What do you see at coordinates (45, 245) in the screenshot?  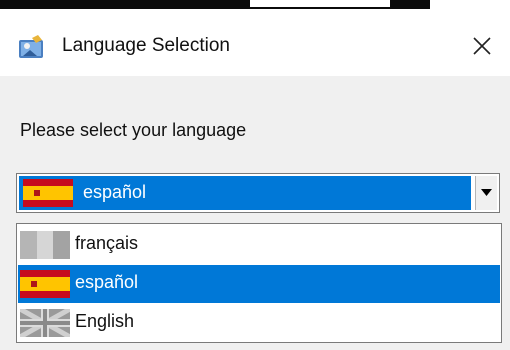 I see `flag-greyed-icon` at bounding box center [45, 245].